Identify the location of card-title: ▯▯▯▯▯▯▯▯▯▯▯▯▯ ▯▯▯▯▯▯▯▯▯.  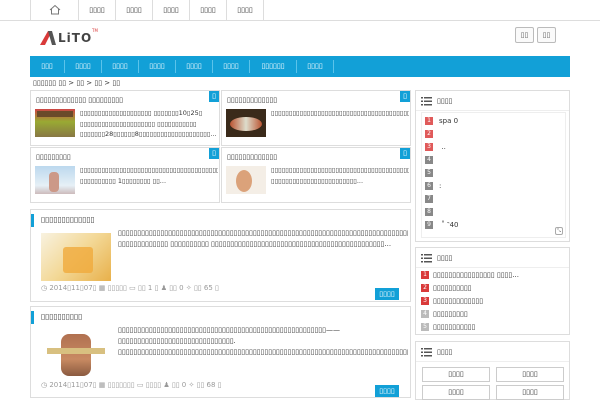
(79, 100).